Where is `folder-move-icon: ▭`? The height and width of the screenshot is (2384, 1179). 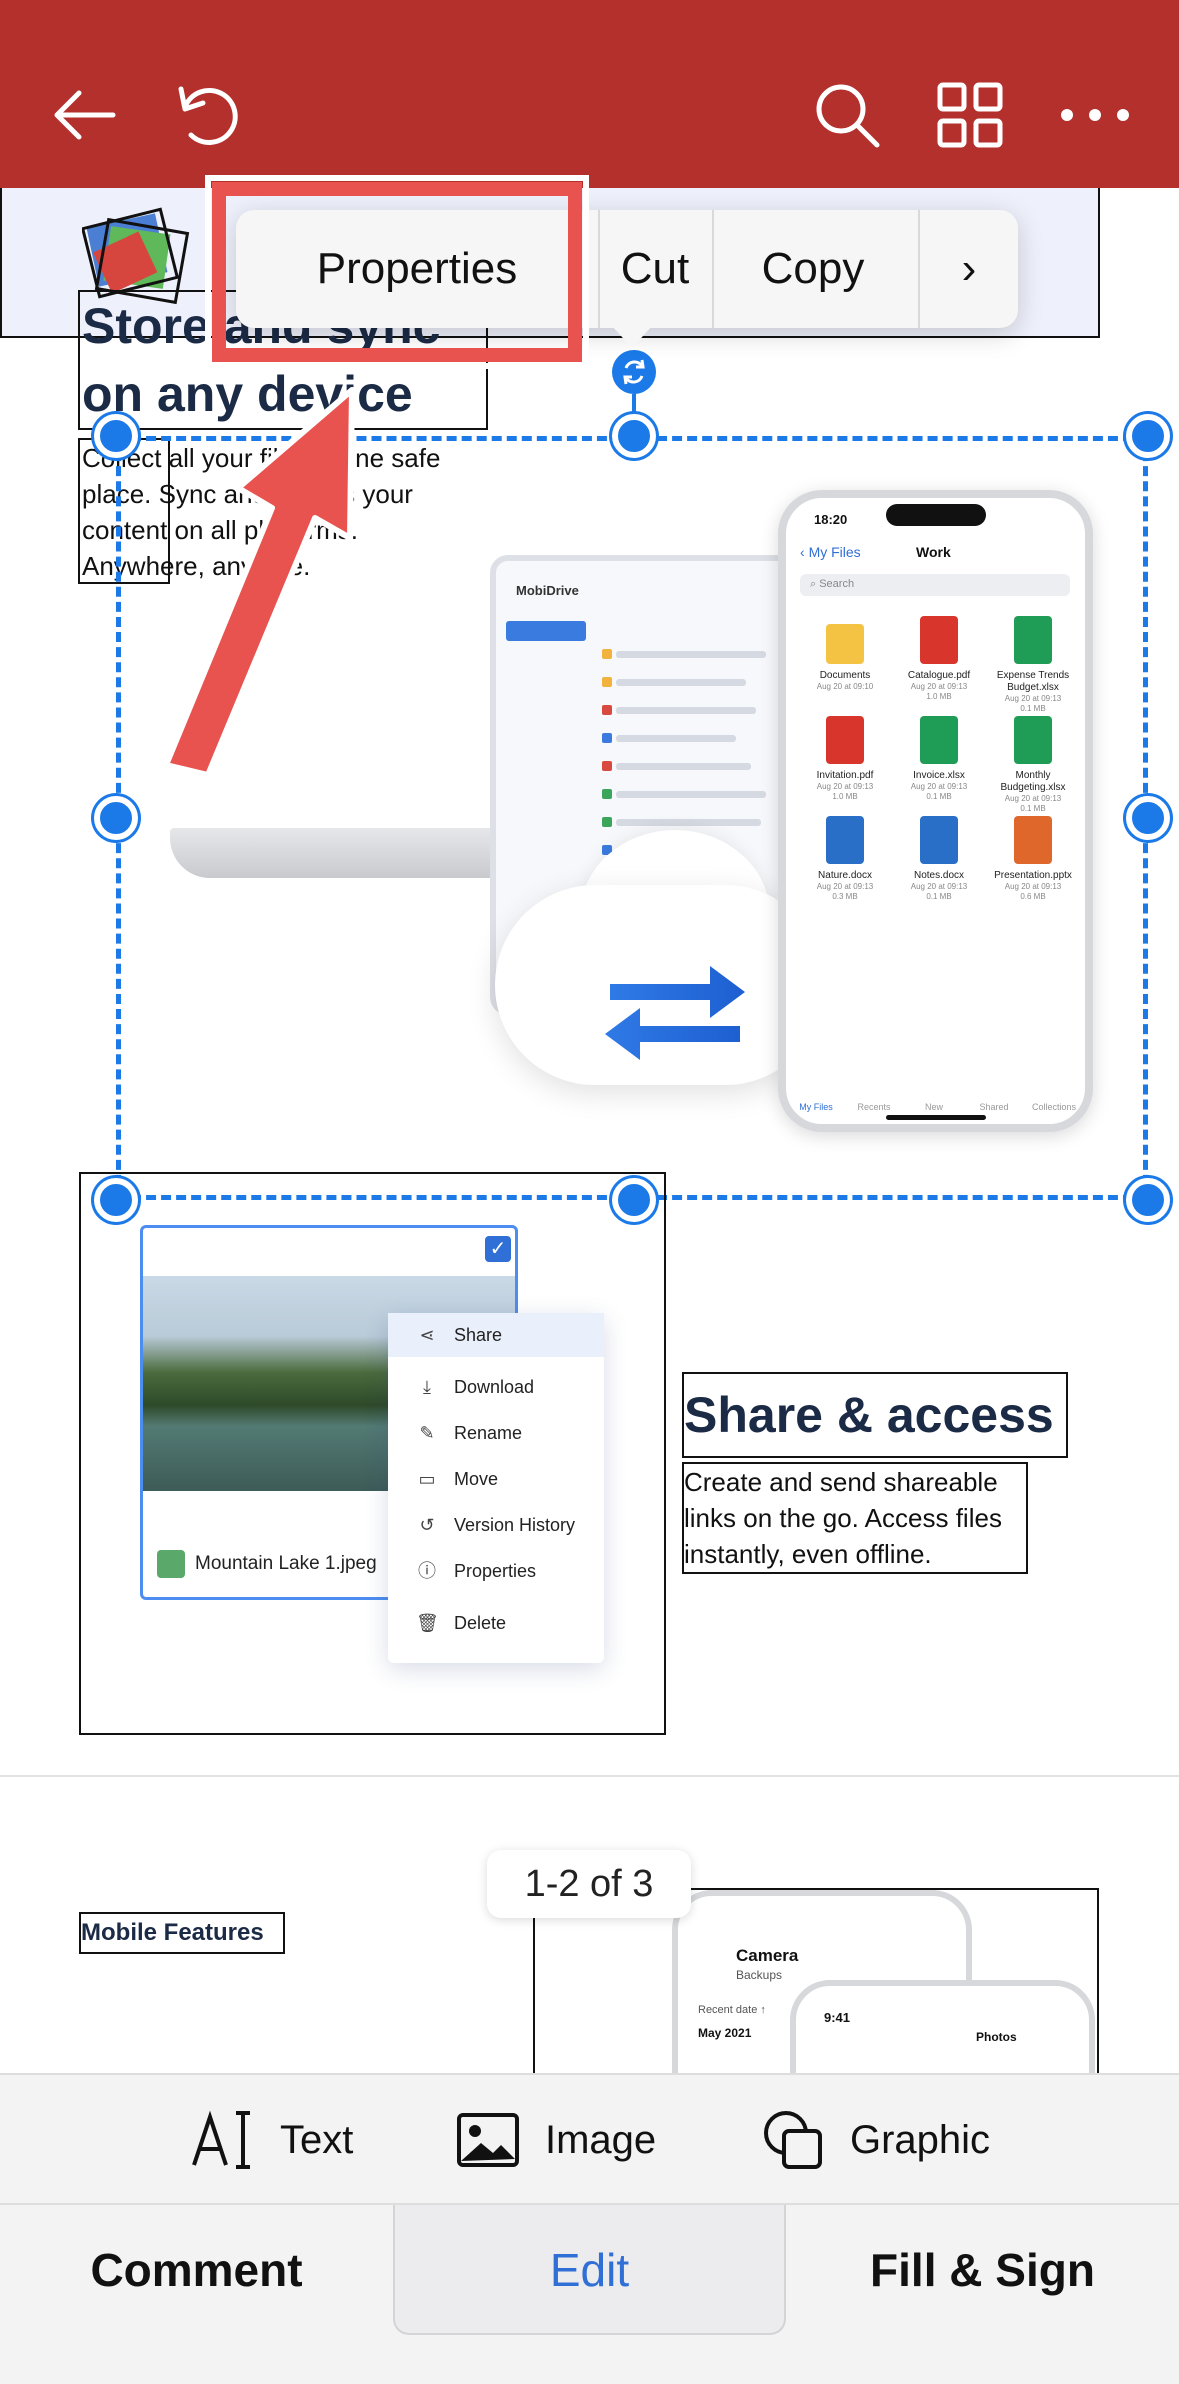 folder-move-icon: ▭ is located at coordinates (427, 1479).